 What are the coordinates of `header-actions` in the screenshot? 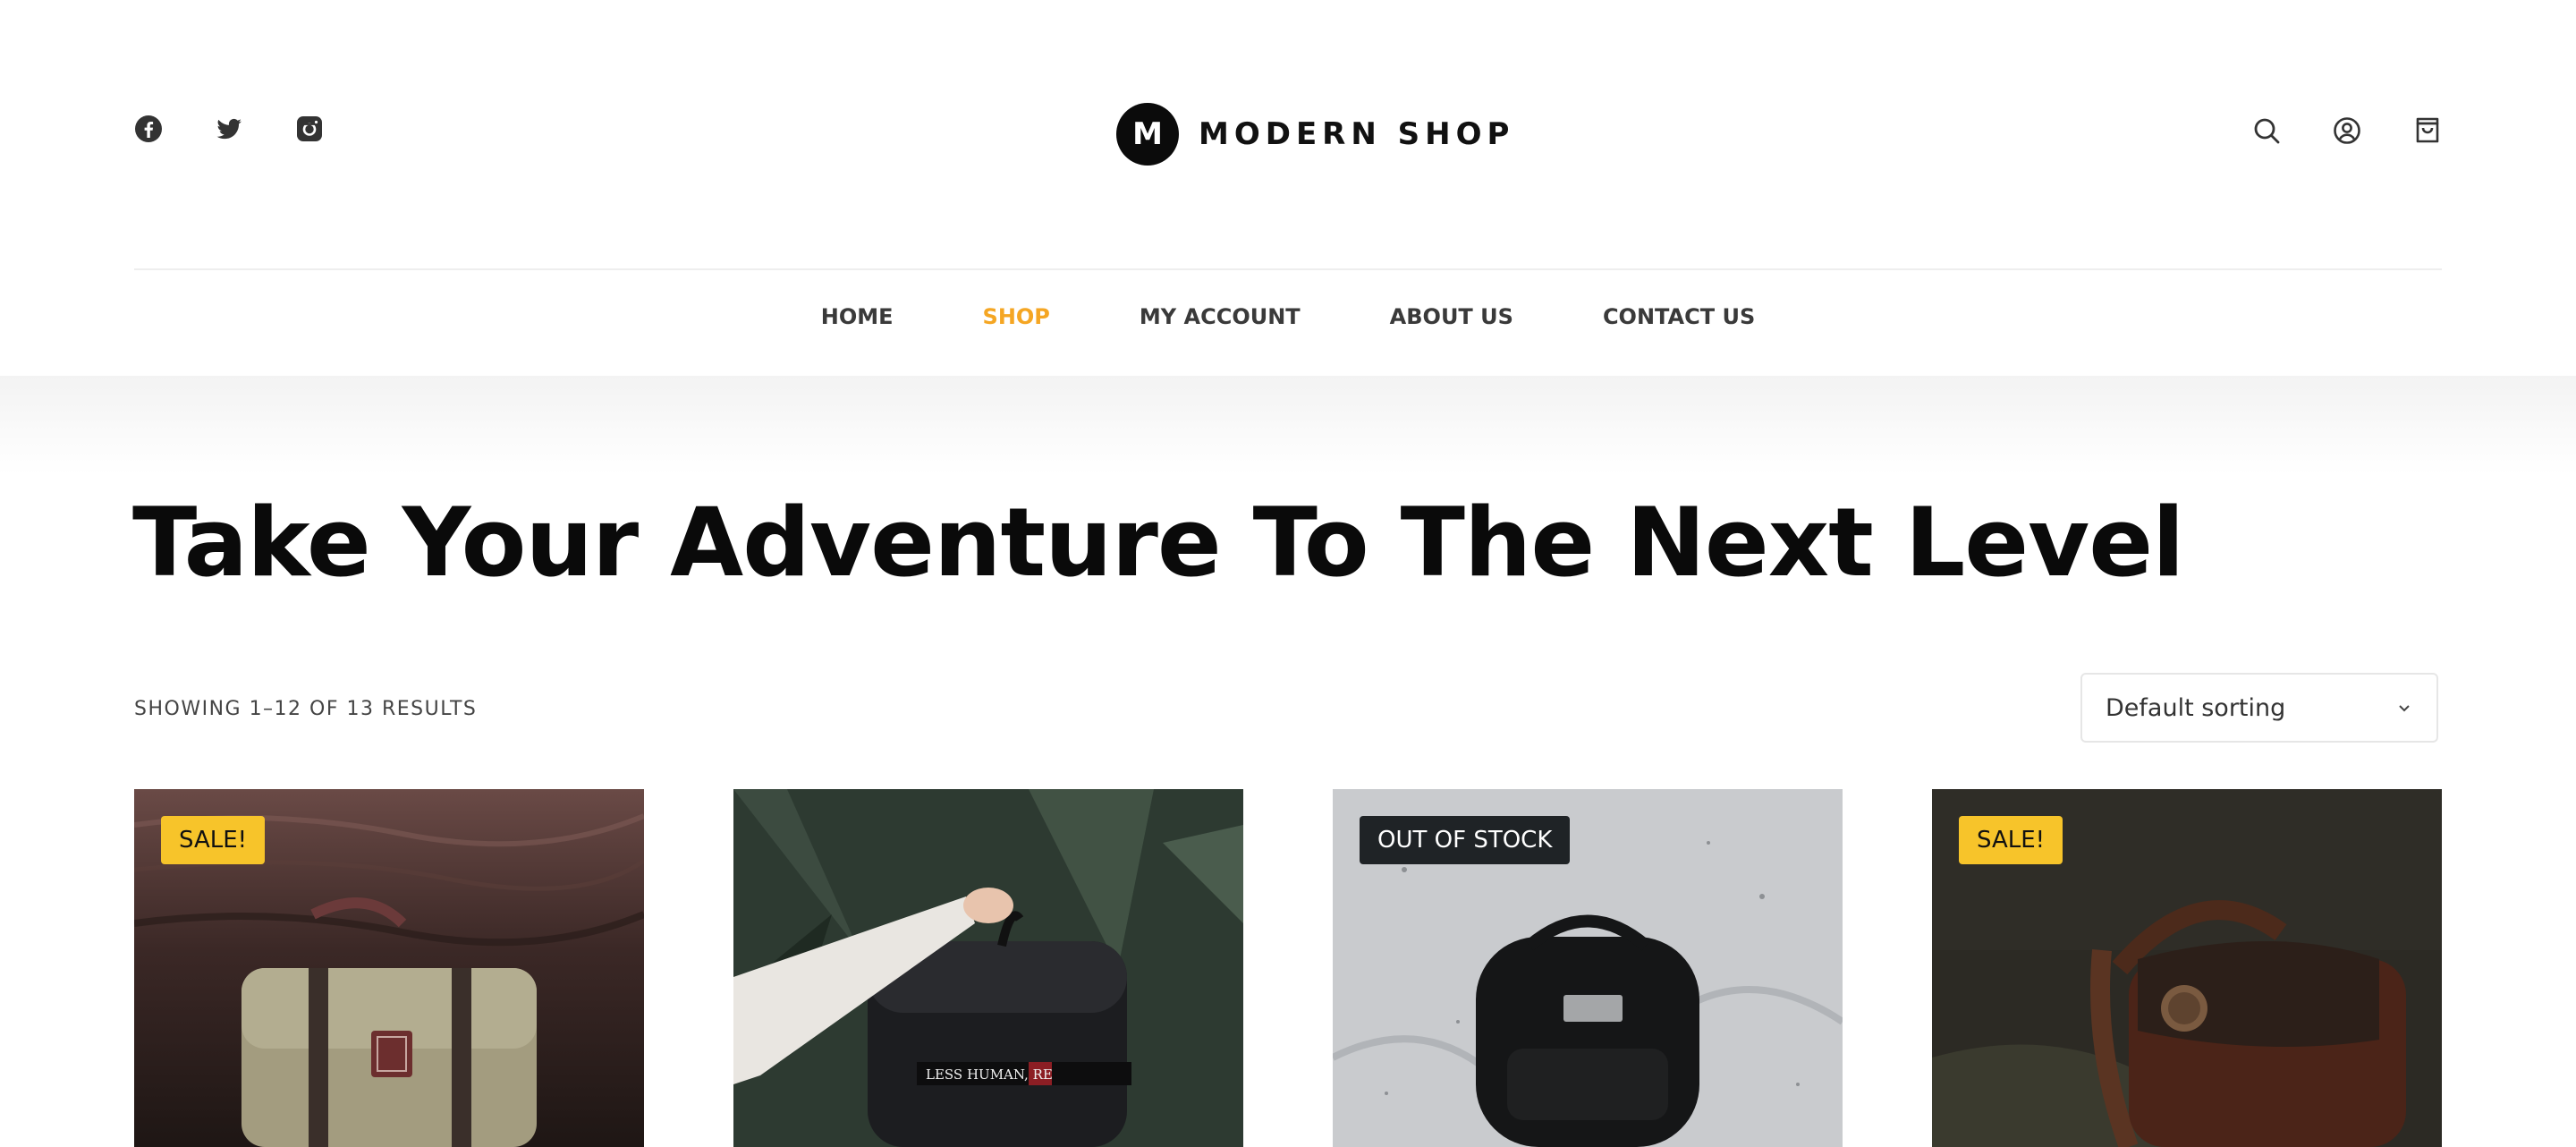 It's located at (2347, 130).